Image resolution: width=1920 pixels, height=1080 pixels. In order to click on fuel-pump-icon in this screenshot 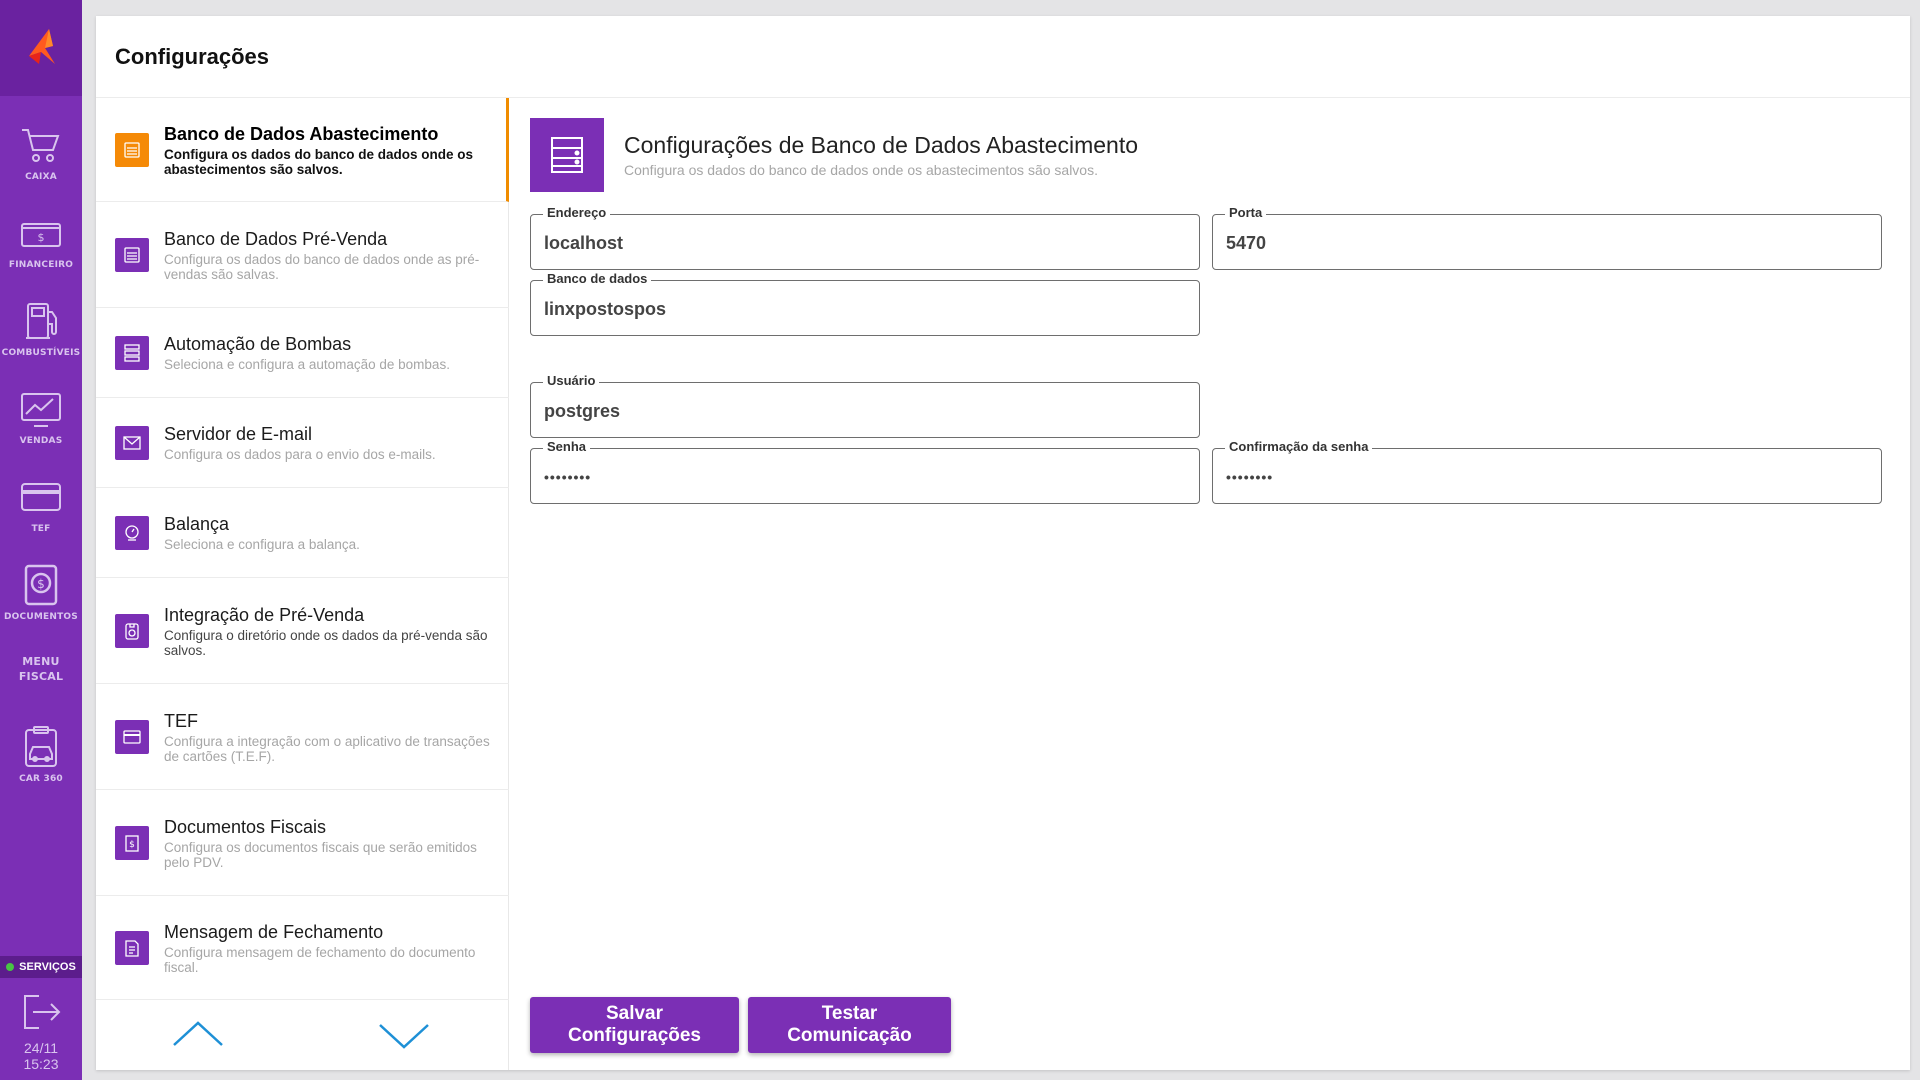, I will do `click(41, 320)`.